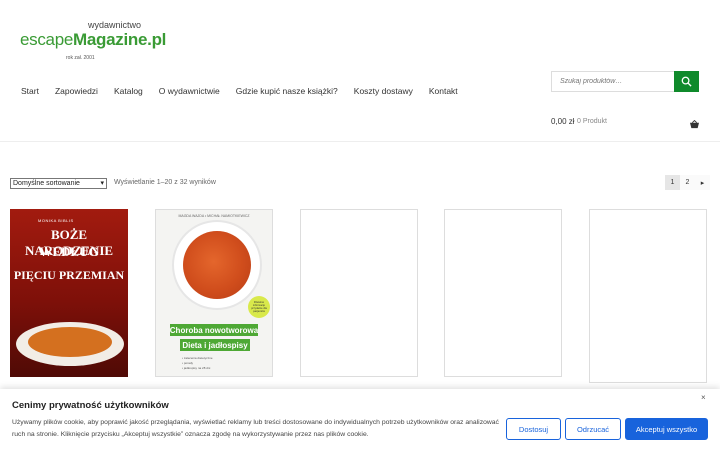 The width and height of the screenshot is (720, 450). Describe the element at coordinates (666, 429) in the screenshot. I see `accept-all-button: Akceptuj wszystko` at that location.